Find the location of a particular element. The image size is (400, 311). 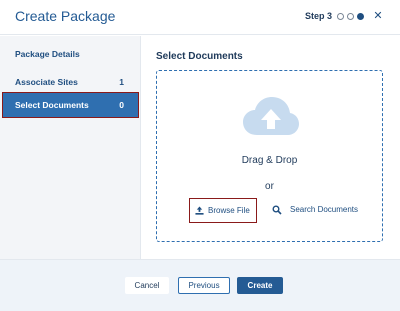

step-label: Step 3 is located at coordinates (319, 16).